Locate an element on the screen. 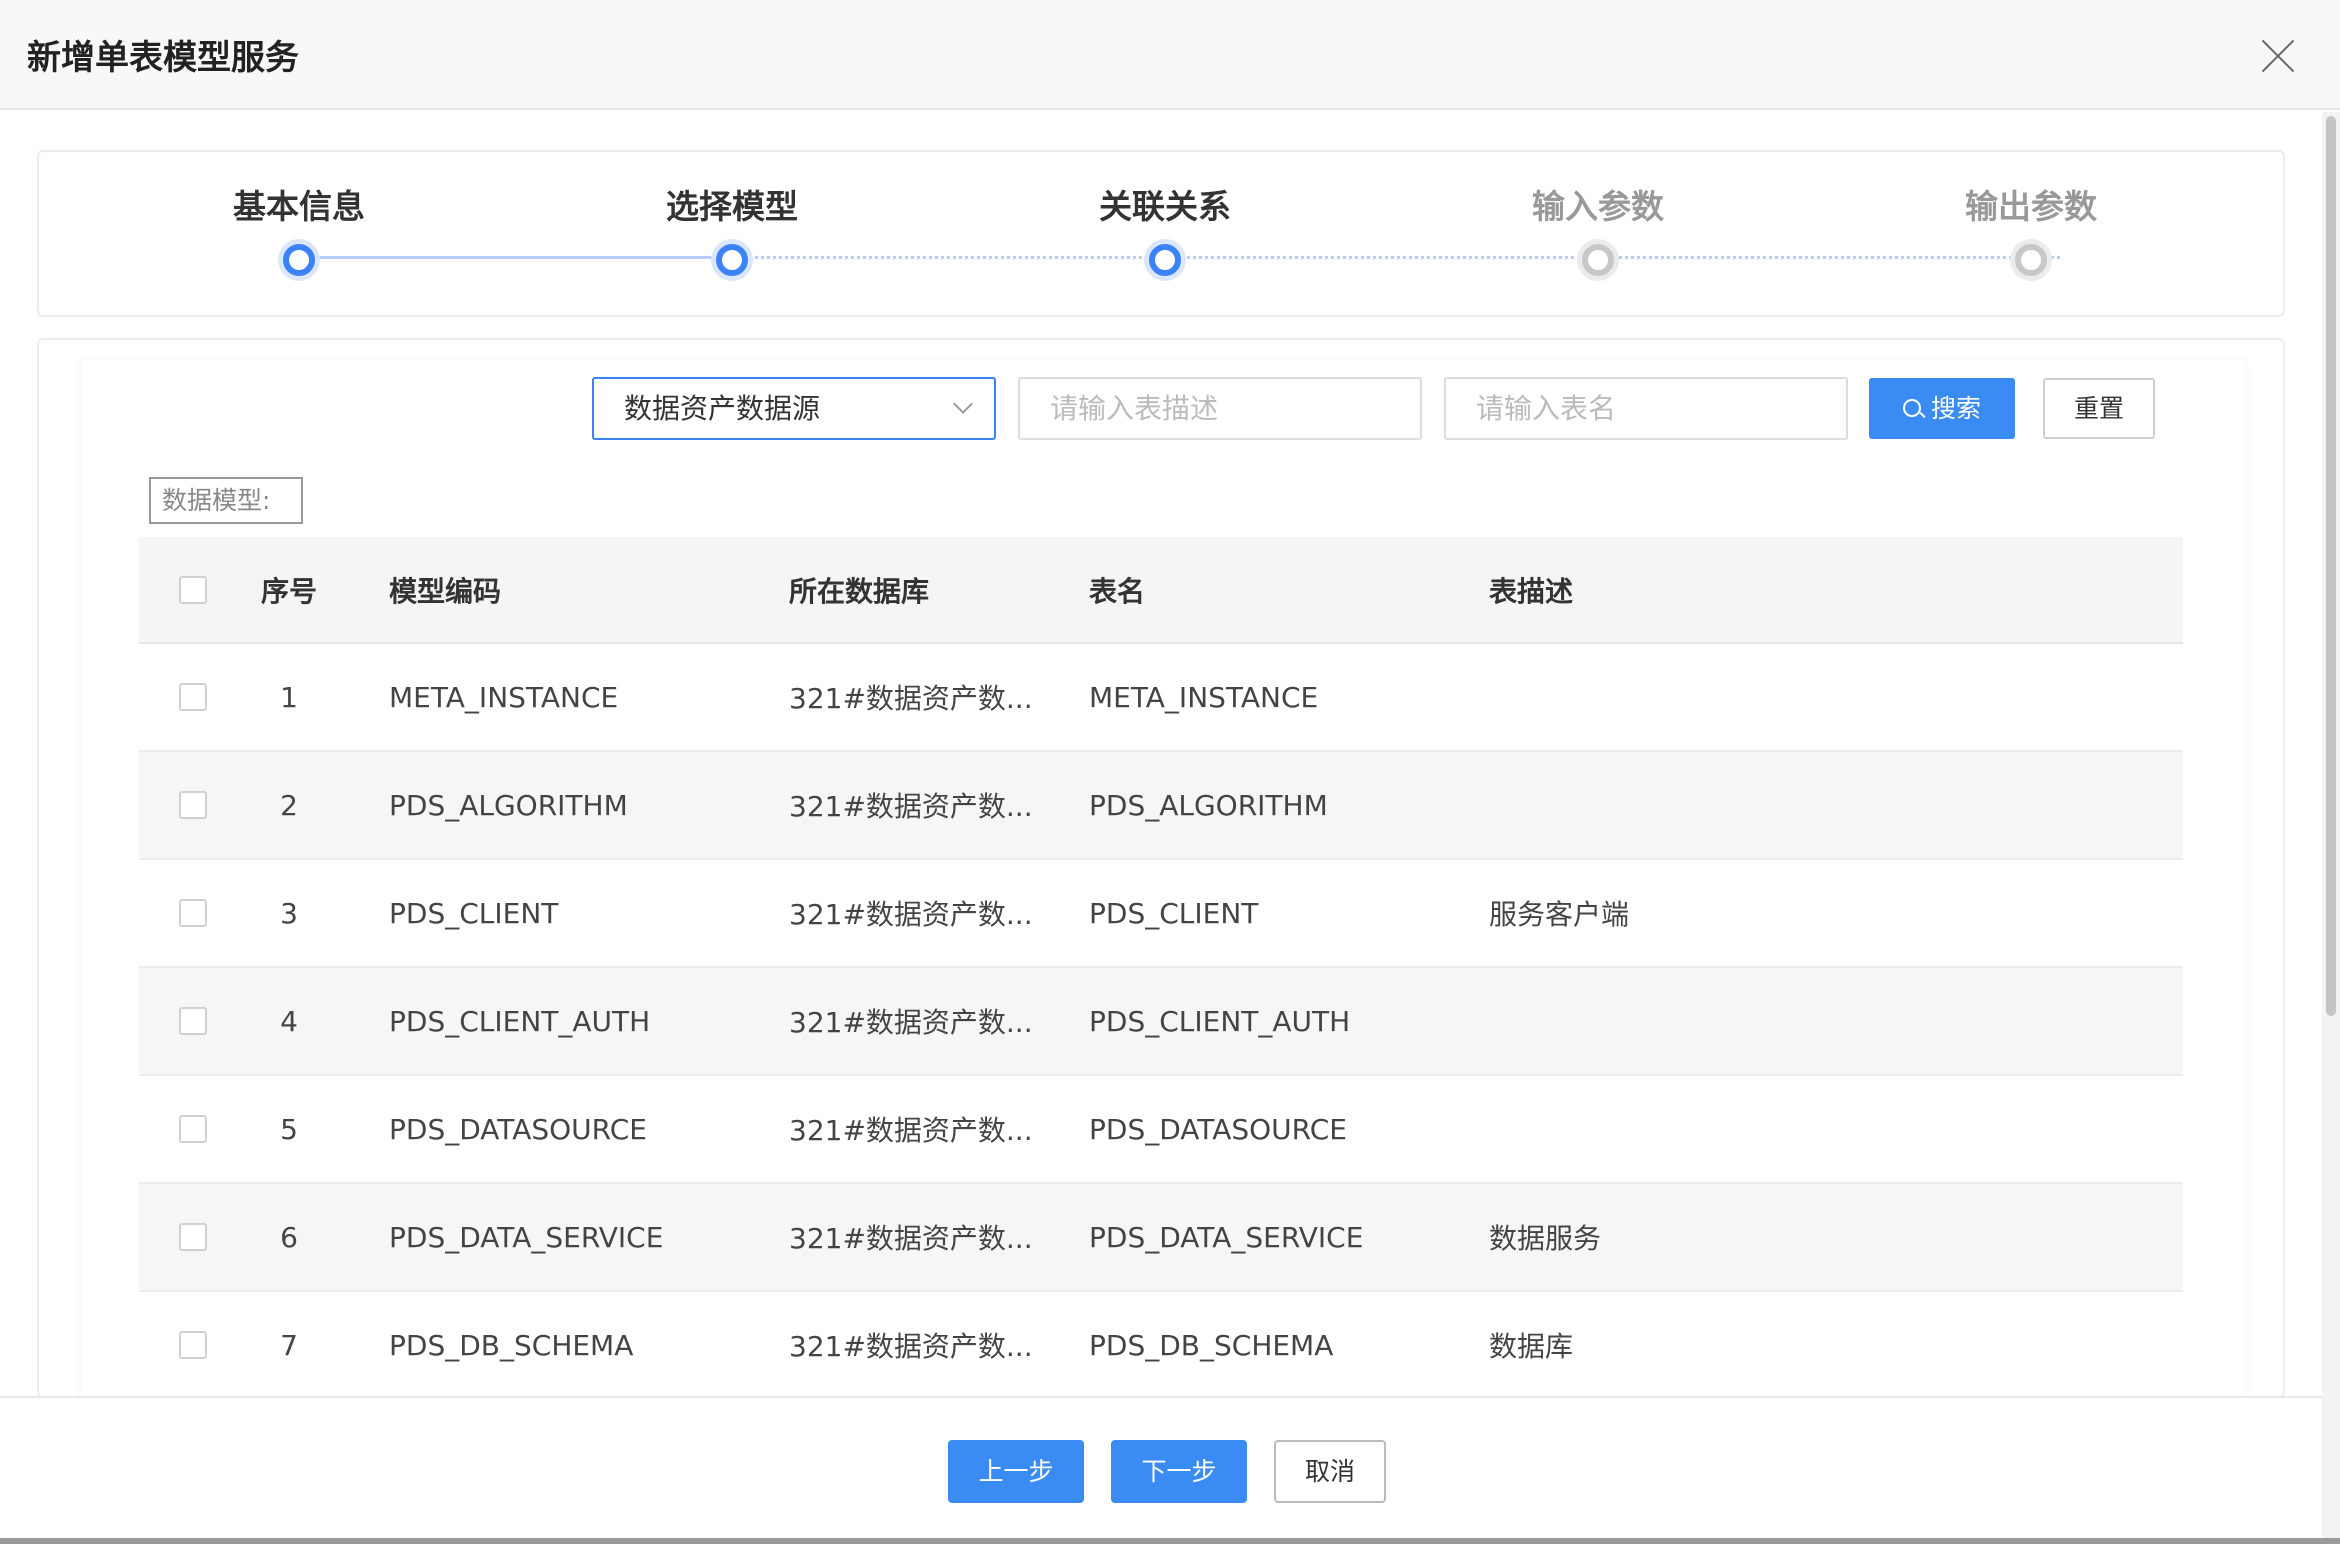 This screenshot has height=1544, width=2340. steps-card: 基本信息 选择模型 关联关系 输入参数 输出参数 is located at coordinates (1161, 233).